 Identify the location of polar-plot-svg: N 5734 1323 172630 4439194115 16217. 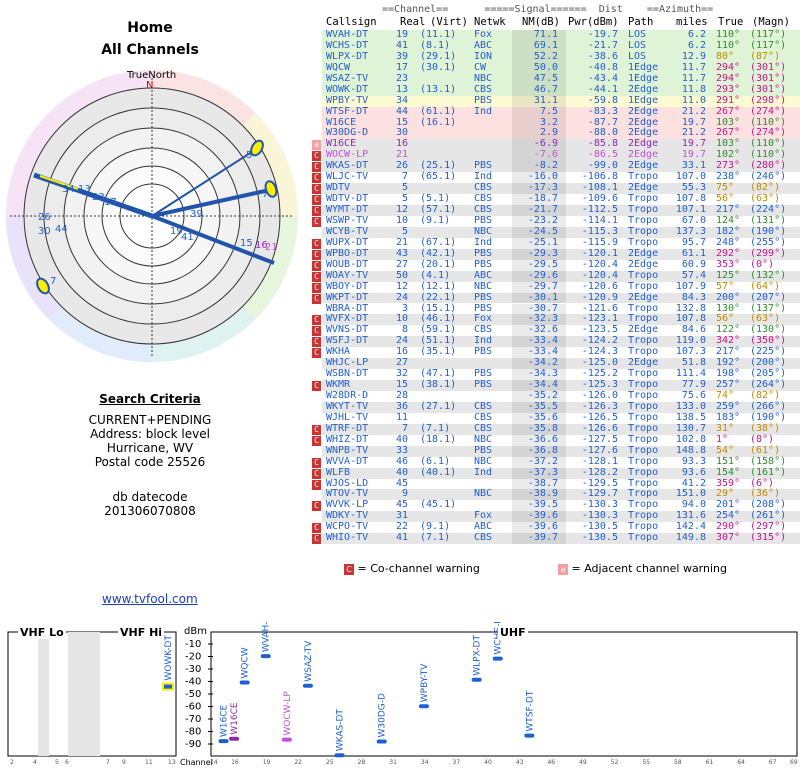
(152, 216).